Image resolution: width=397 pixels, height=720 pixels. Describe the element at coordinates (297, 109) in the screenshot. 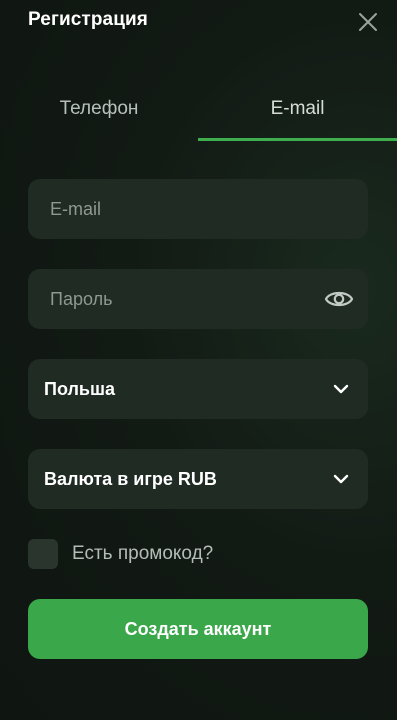

I see `tab-email: E-mail` at that location.